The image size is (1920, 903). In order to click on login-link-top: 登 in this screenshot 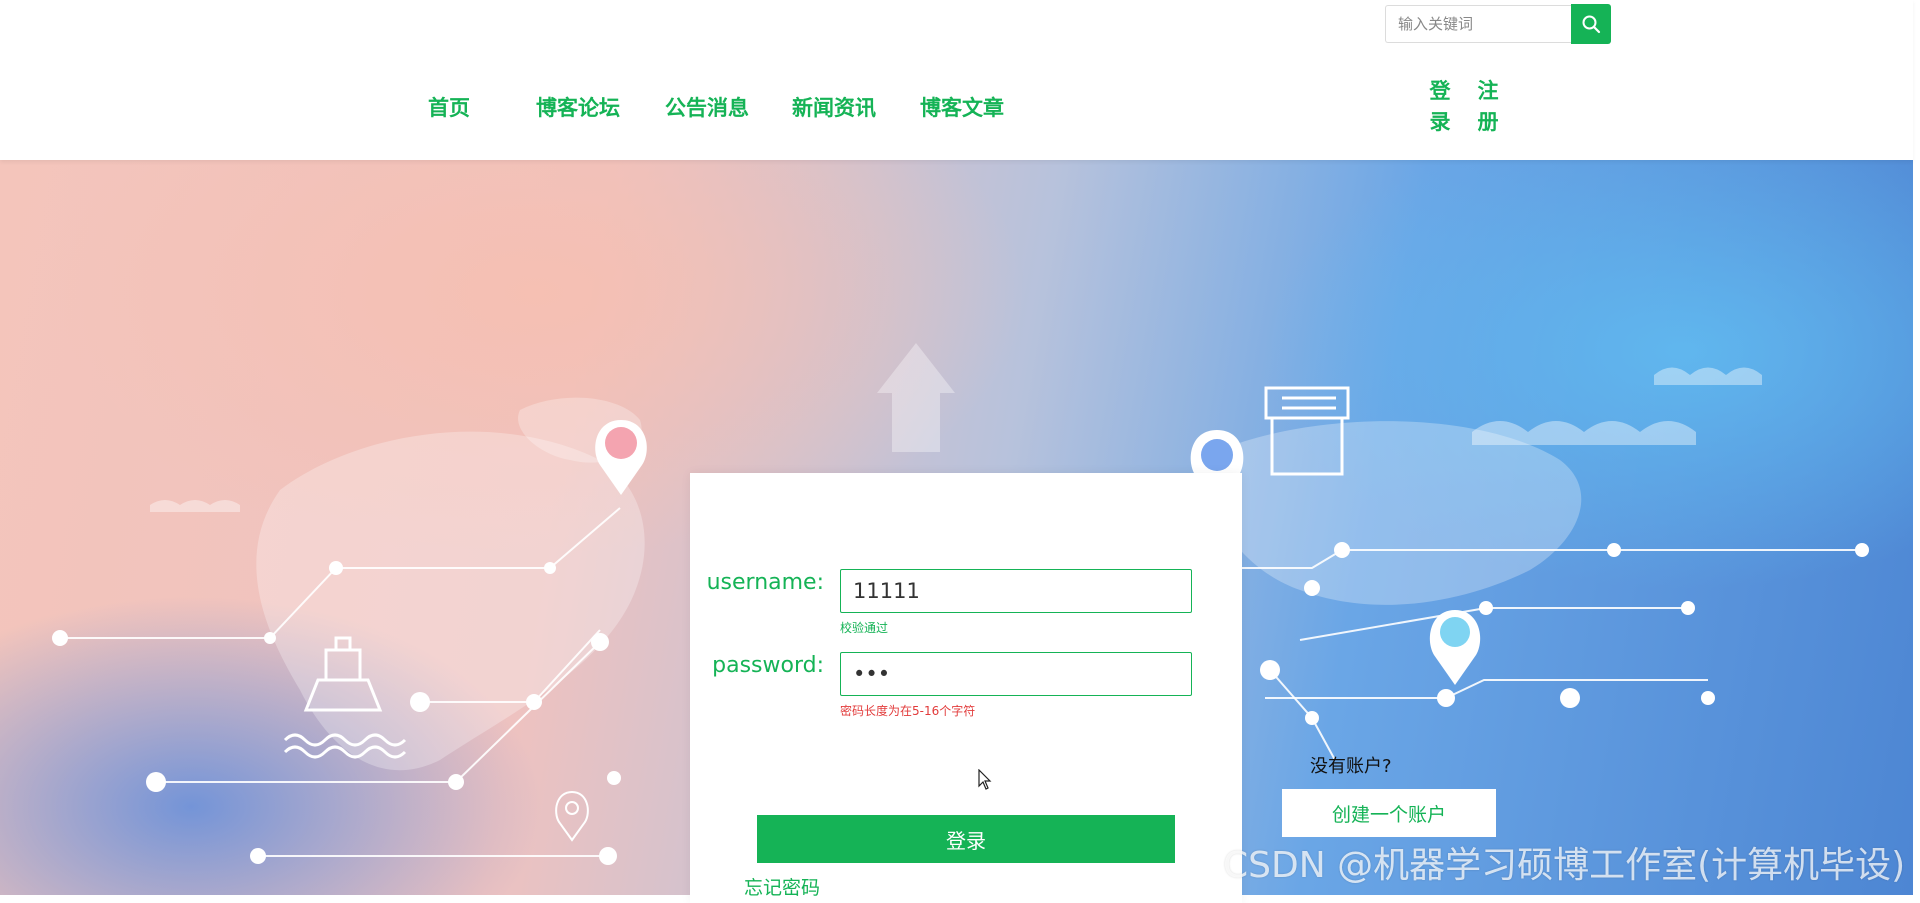, I will do `click(1440, 91)`.